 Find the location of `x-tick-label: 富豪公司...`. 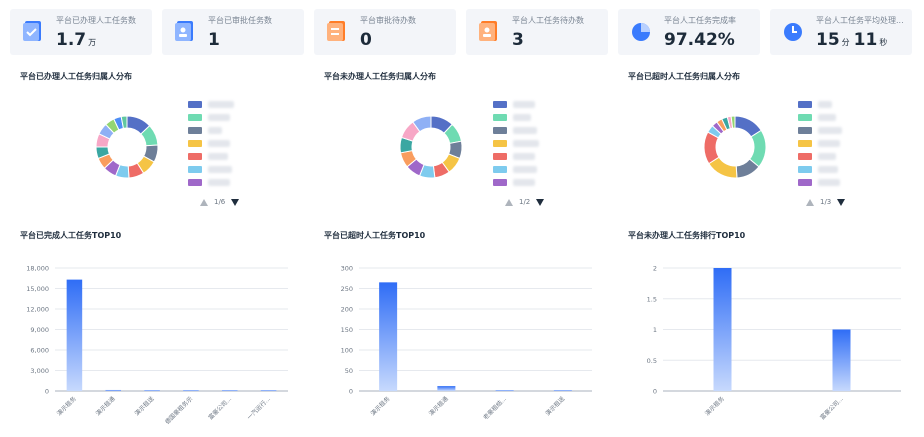

x-tick-label: 富豪公司... is located at coordinates (831, 408).